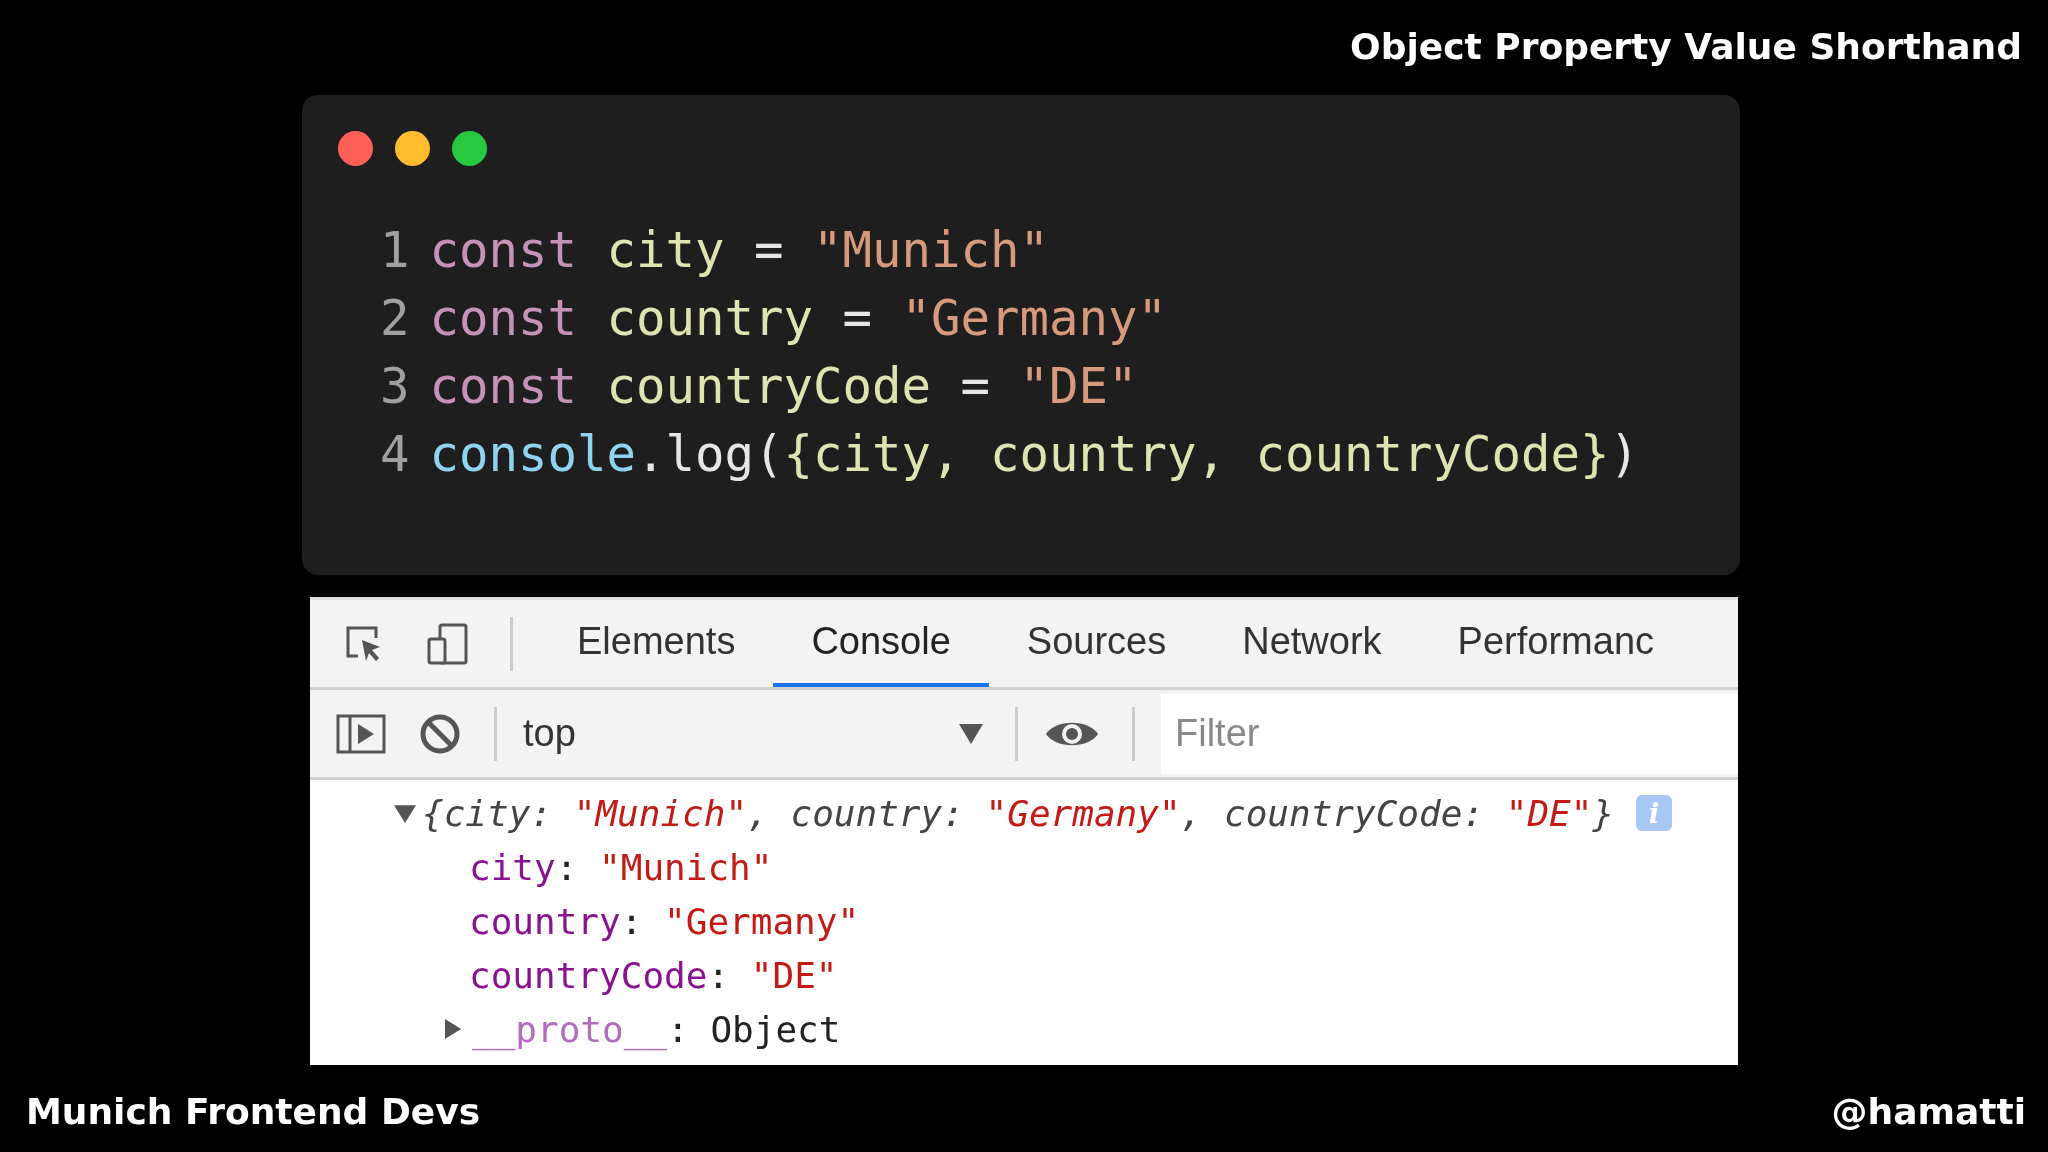 The width and height of the screenshot is (2048, 1152). What do you see at coordinates (1654, 813) in the screenshot?
I see `info-badge: i` at bounding box center [1654, 813].